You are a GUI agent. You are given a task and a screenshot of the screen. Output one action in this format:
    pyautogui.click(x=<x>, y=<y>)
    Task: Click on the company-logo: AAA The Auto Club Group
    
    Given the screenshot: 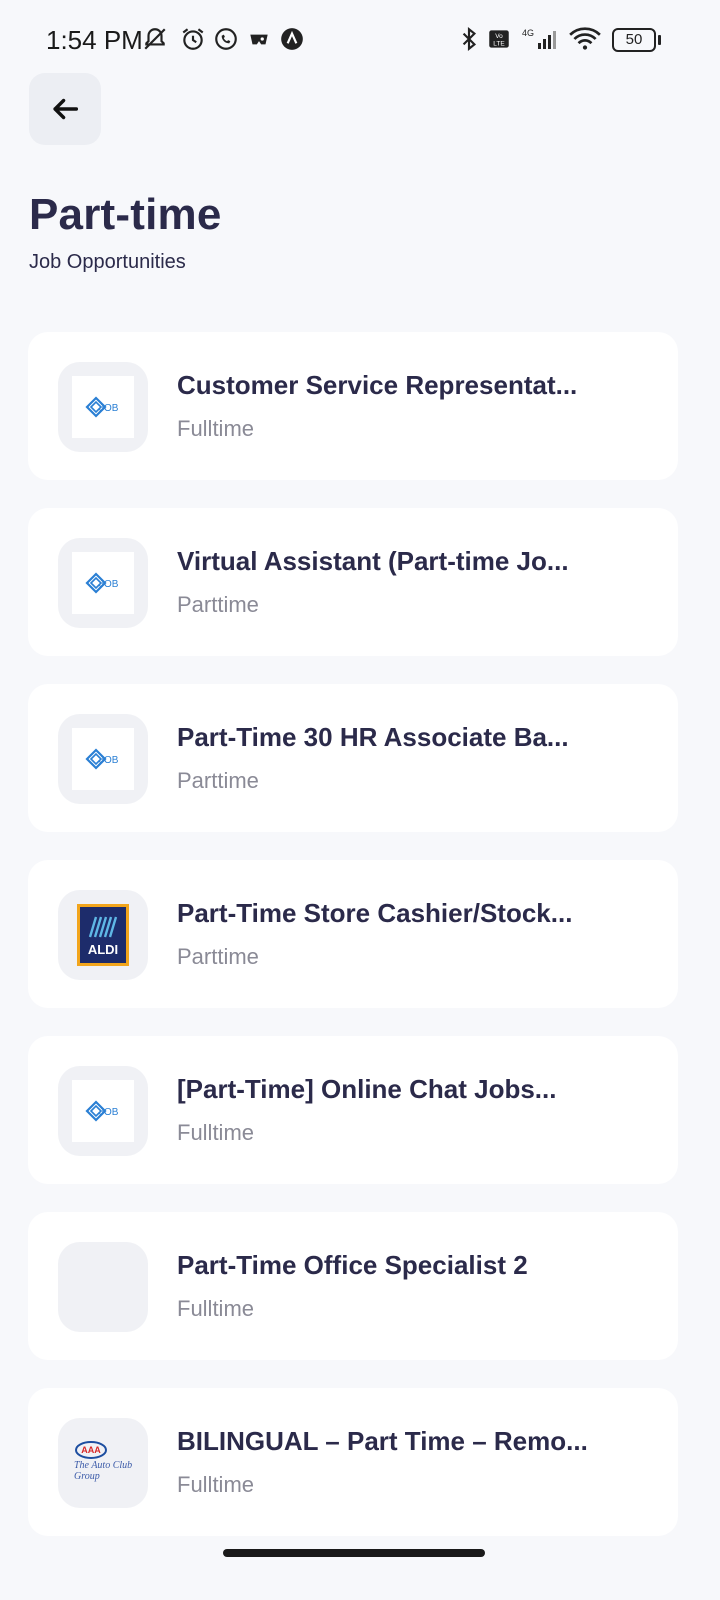 What is the action you would take?
    pyautogui.click(x=103, y=1463)
    